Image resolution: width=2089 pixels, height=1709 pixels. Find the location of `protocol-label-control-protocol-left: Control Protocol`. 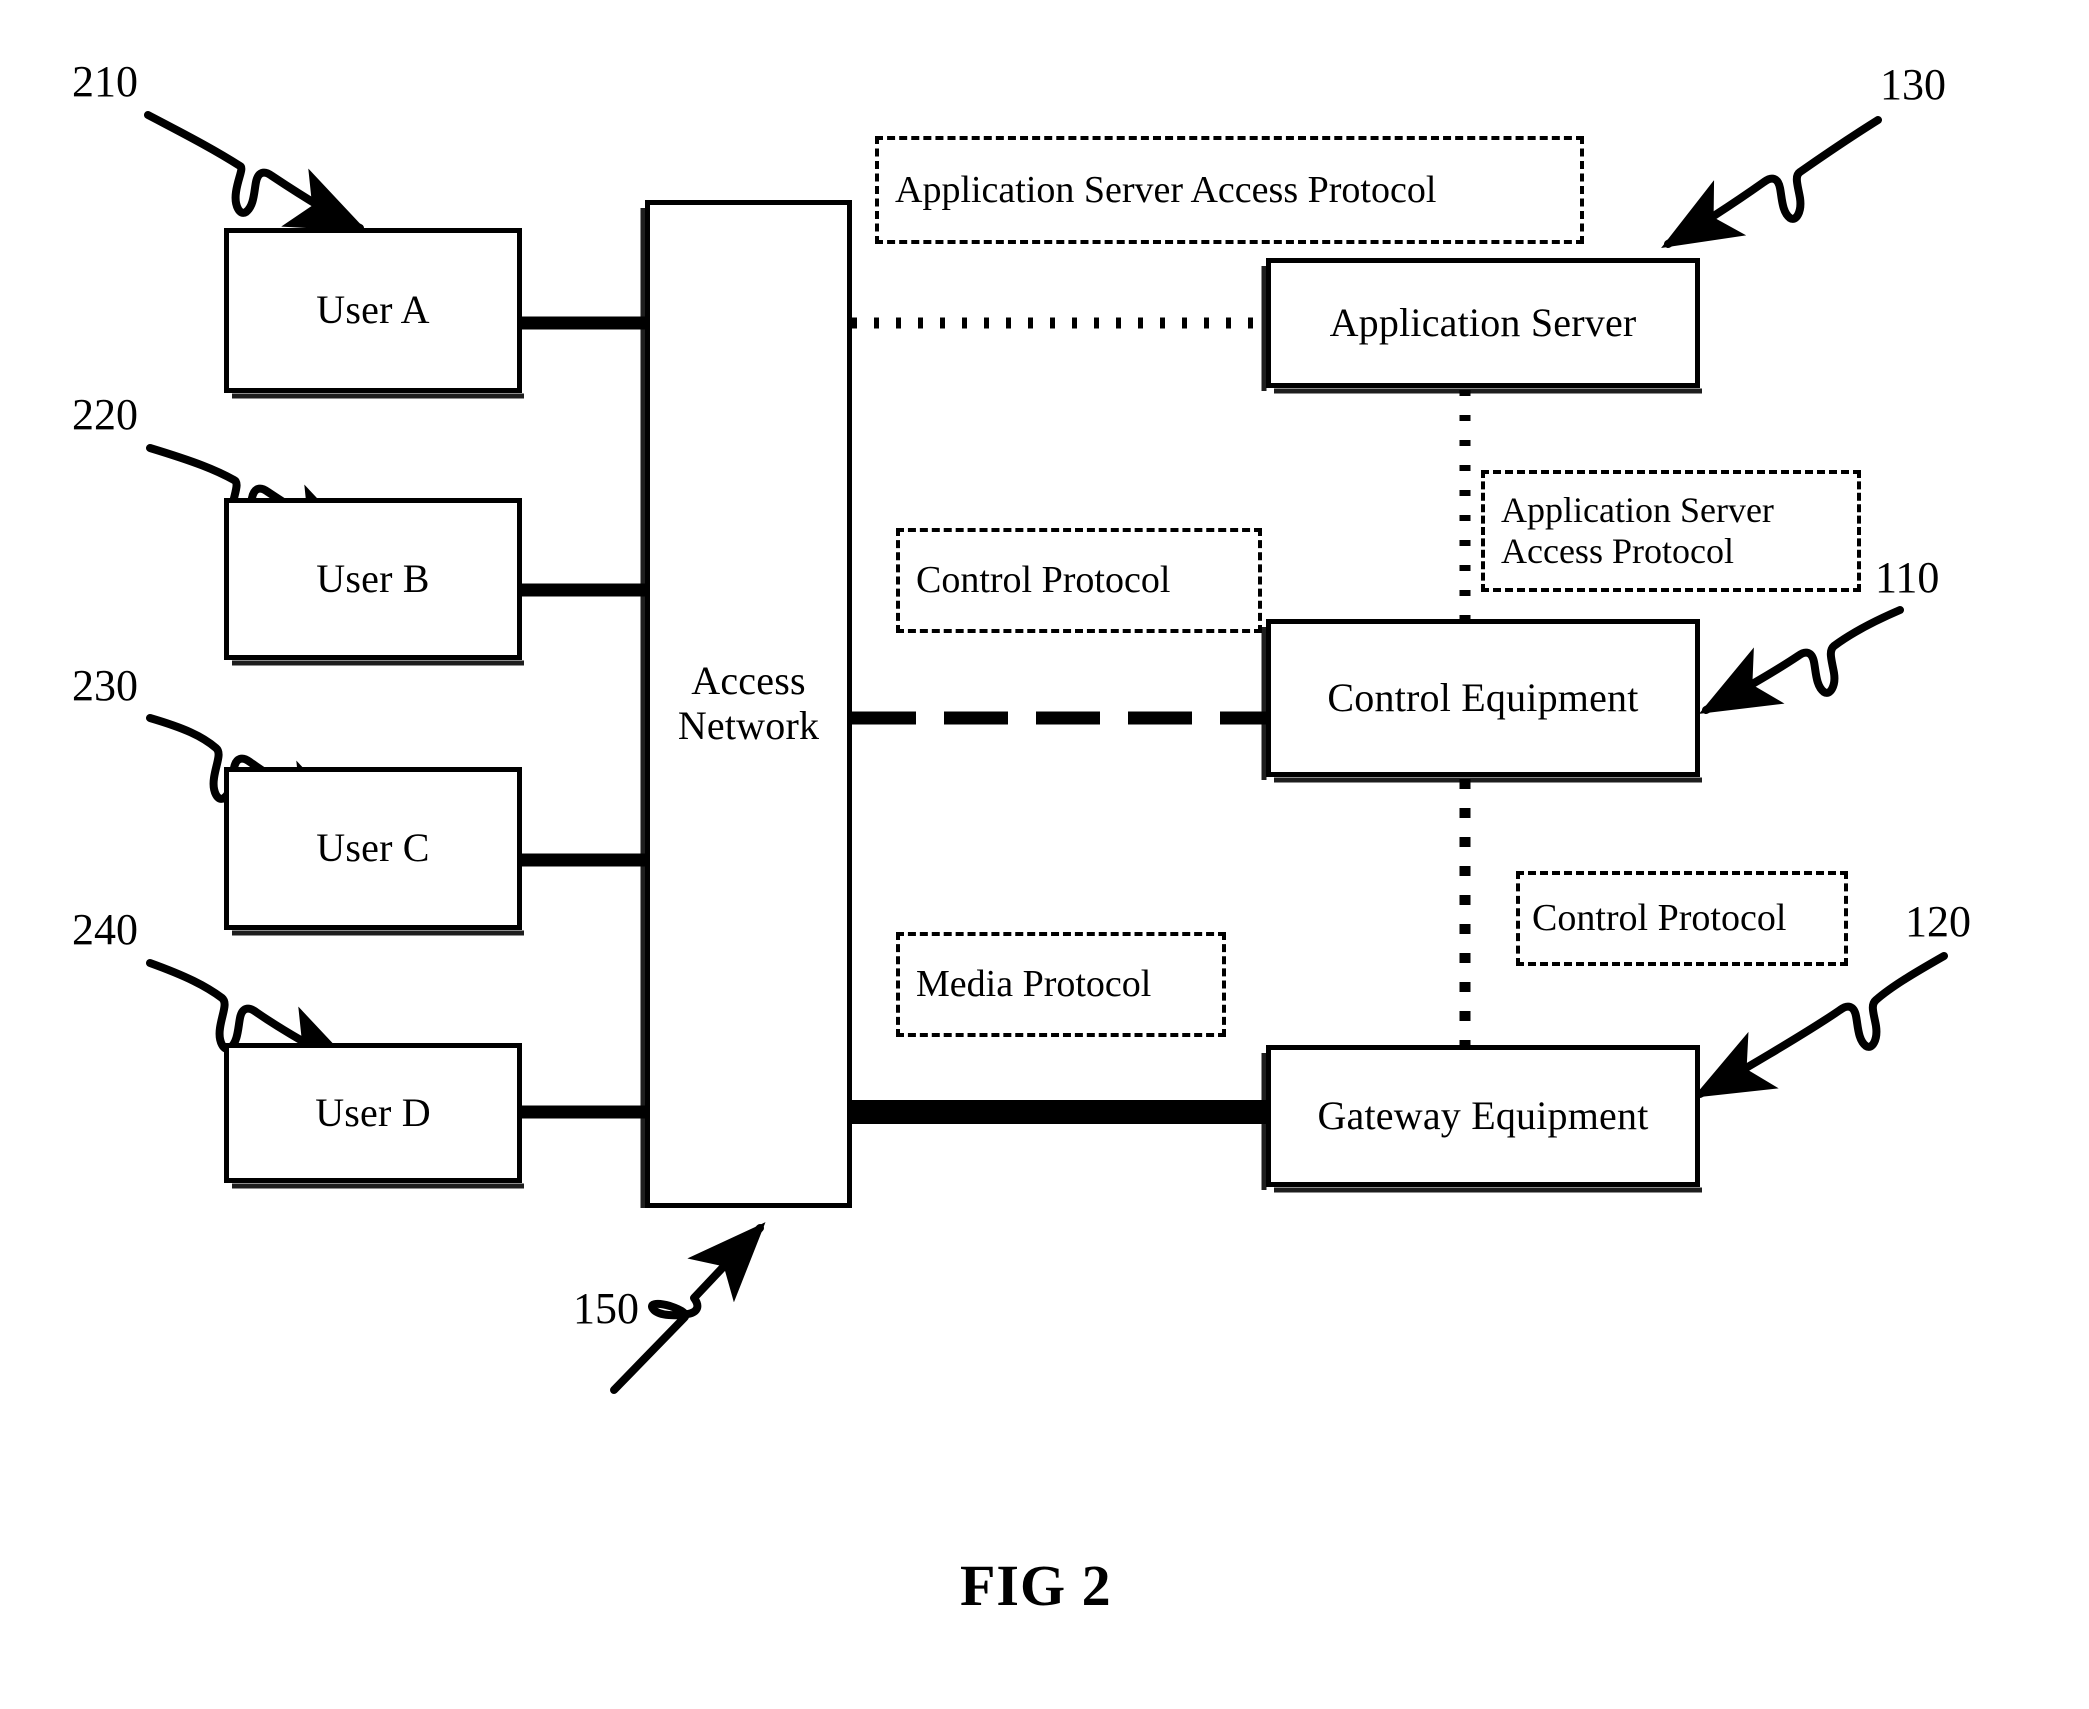

protocol-label-control-protocol-left: Control Protocol is located at coordinates (1079, 580).